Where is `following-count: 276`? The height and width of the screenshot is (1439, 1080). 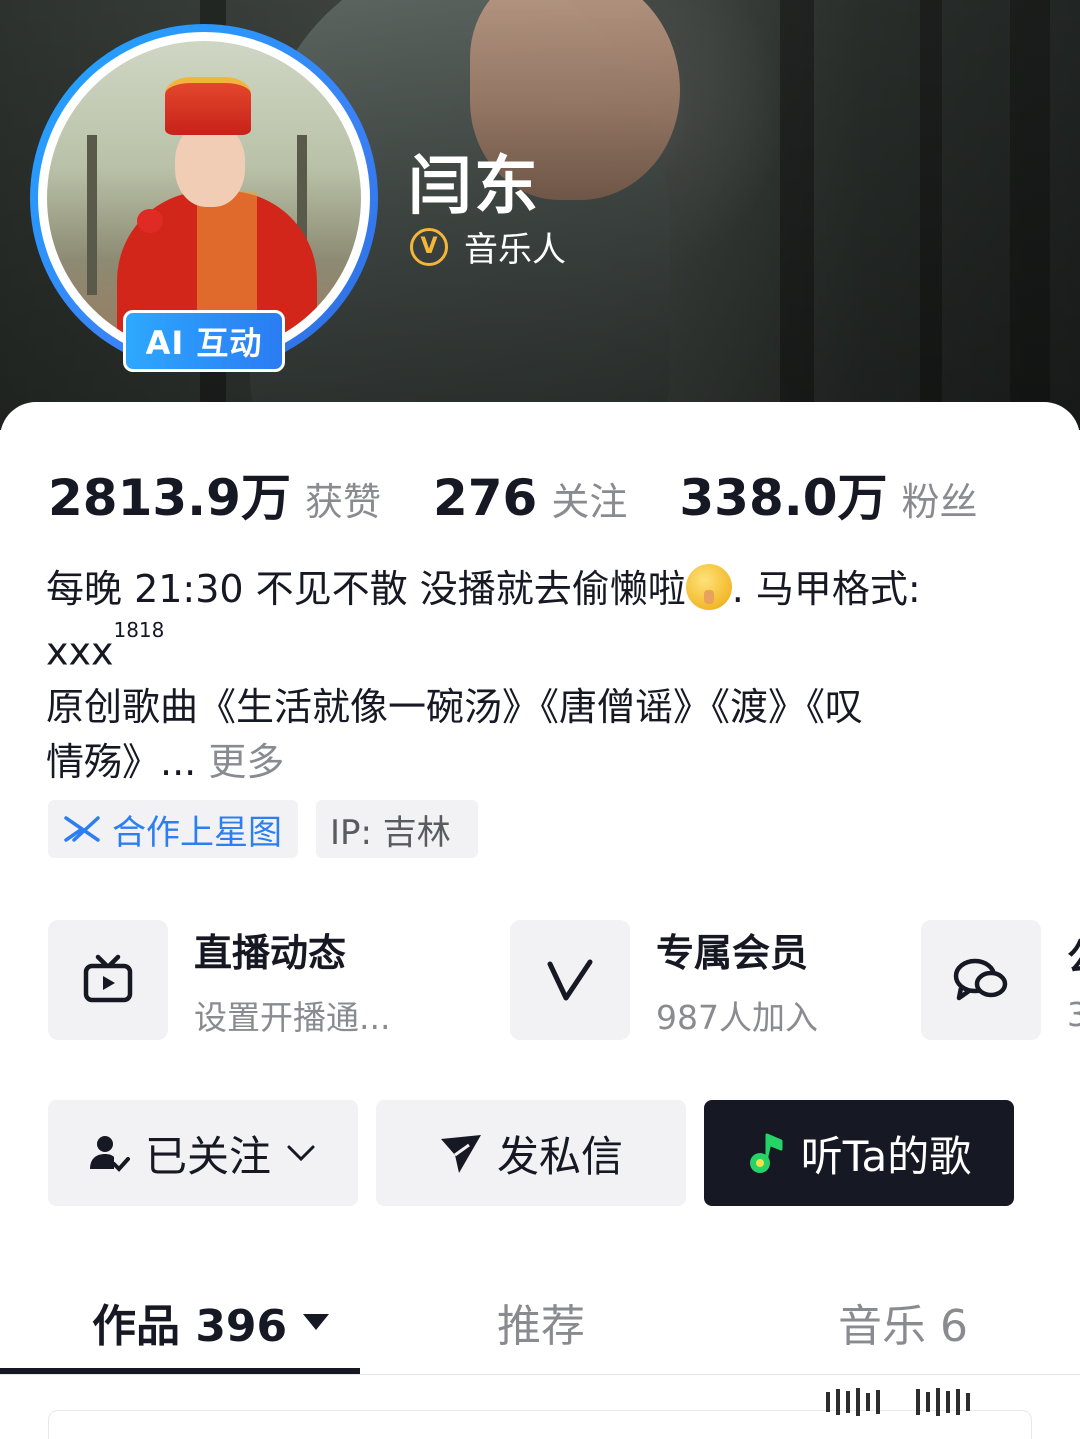
following-count: 276 is located at coordinates (485, 498).